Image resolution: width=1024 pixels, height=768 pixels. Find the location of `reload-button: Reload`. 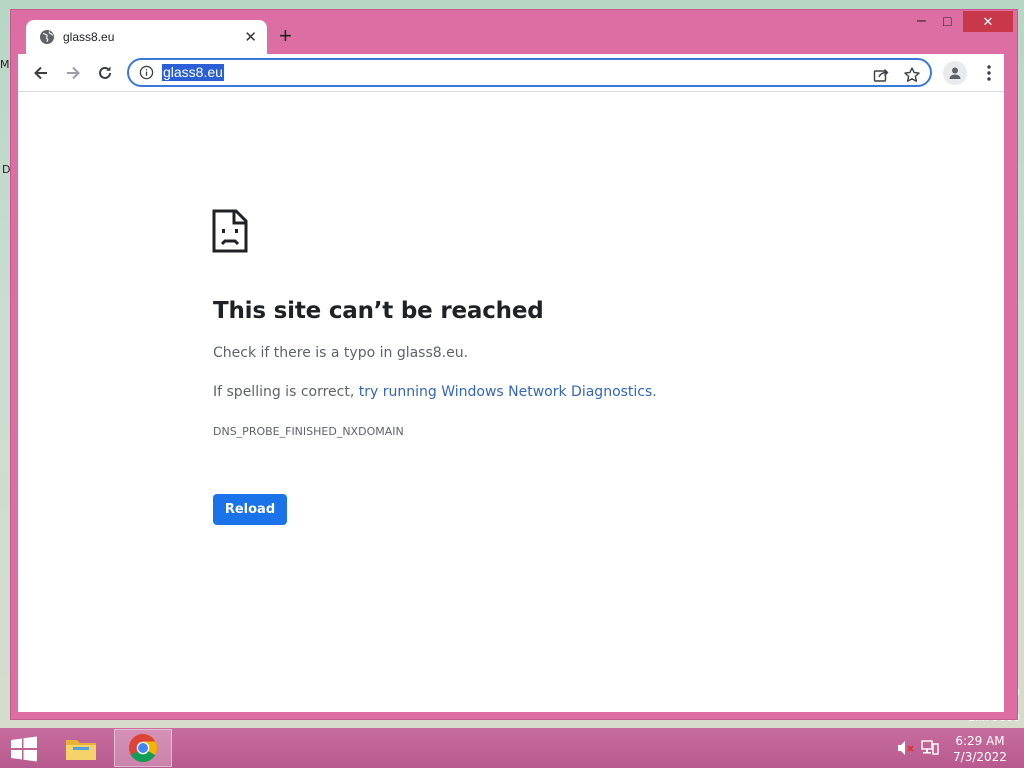

reload-button: Reload is located at coordinates (250, 509).